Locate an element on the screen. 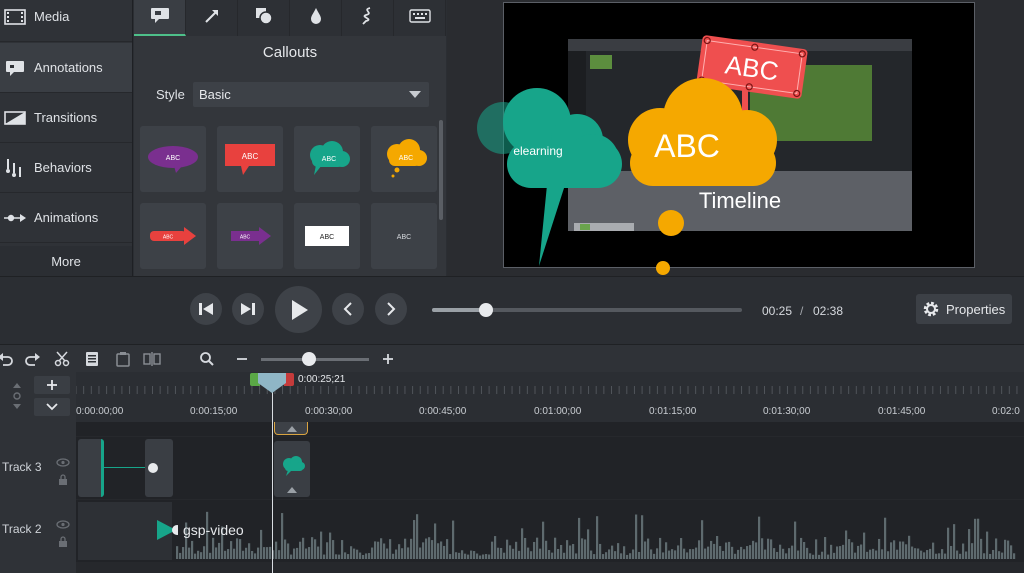 The width and height of the screenshot is (1024, 573). sidebar-item-annotations: Annotations is located at coordinates (66, 68).